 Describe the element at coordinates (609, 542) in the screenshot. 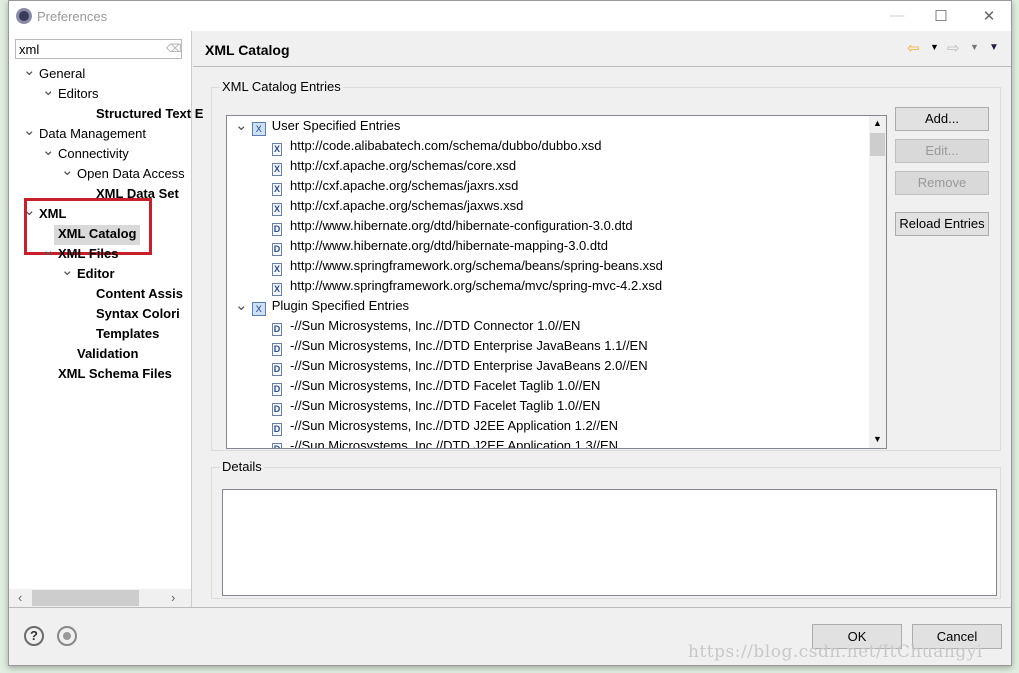

I see `details-textarea` at that location.